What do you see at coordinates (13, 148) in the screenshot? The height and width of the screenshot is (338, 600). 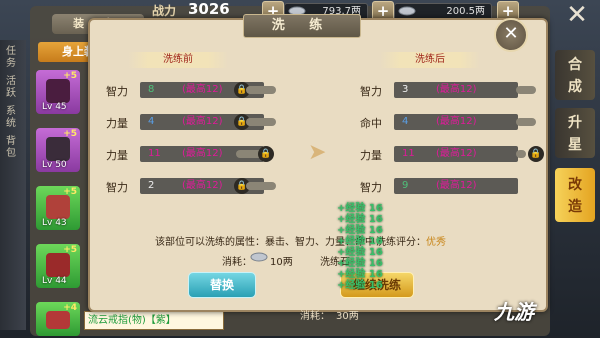 I see `left-strip-item: 背包` at bounding box center [13, 148].